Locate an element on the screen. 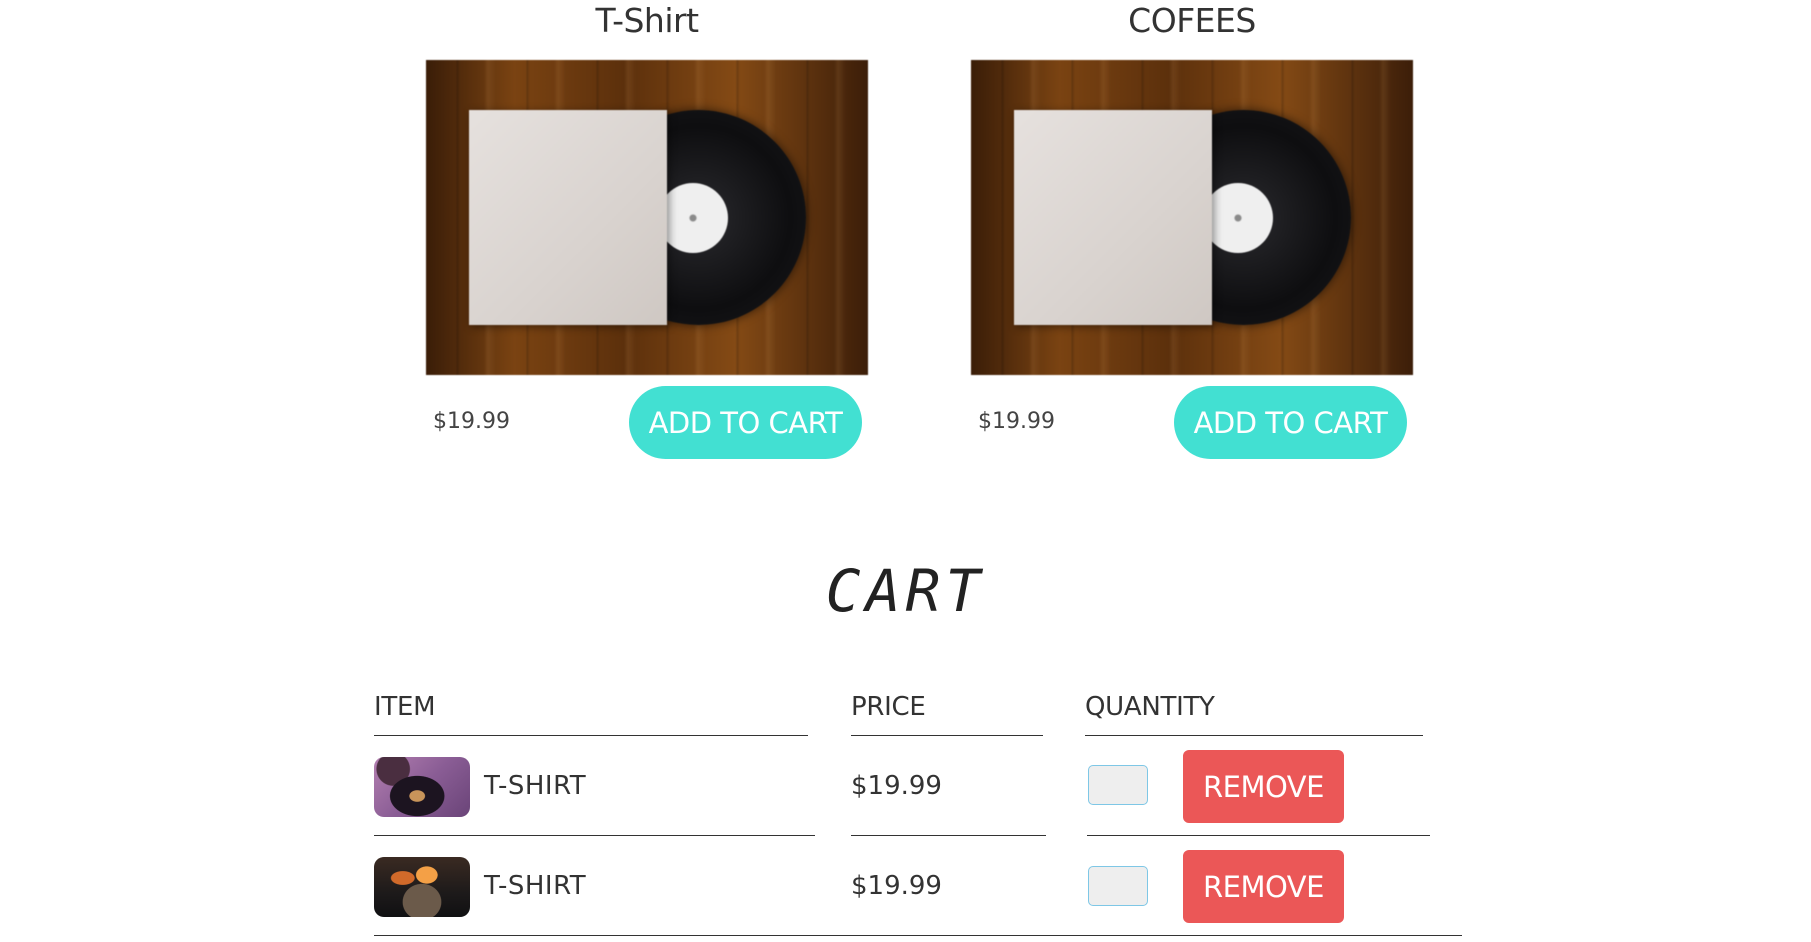  product-title: T-Shirt is located at coordinates (647, 20).